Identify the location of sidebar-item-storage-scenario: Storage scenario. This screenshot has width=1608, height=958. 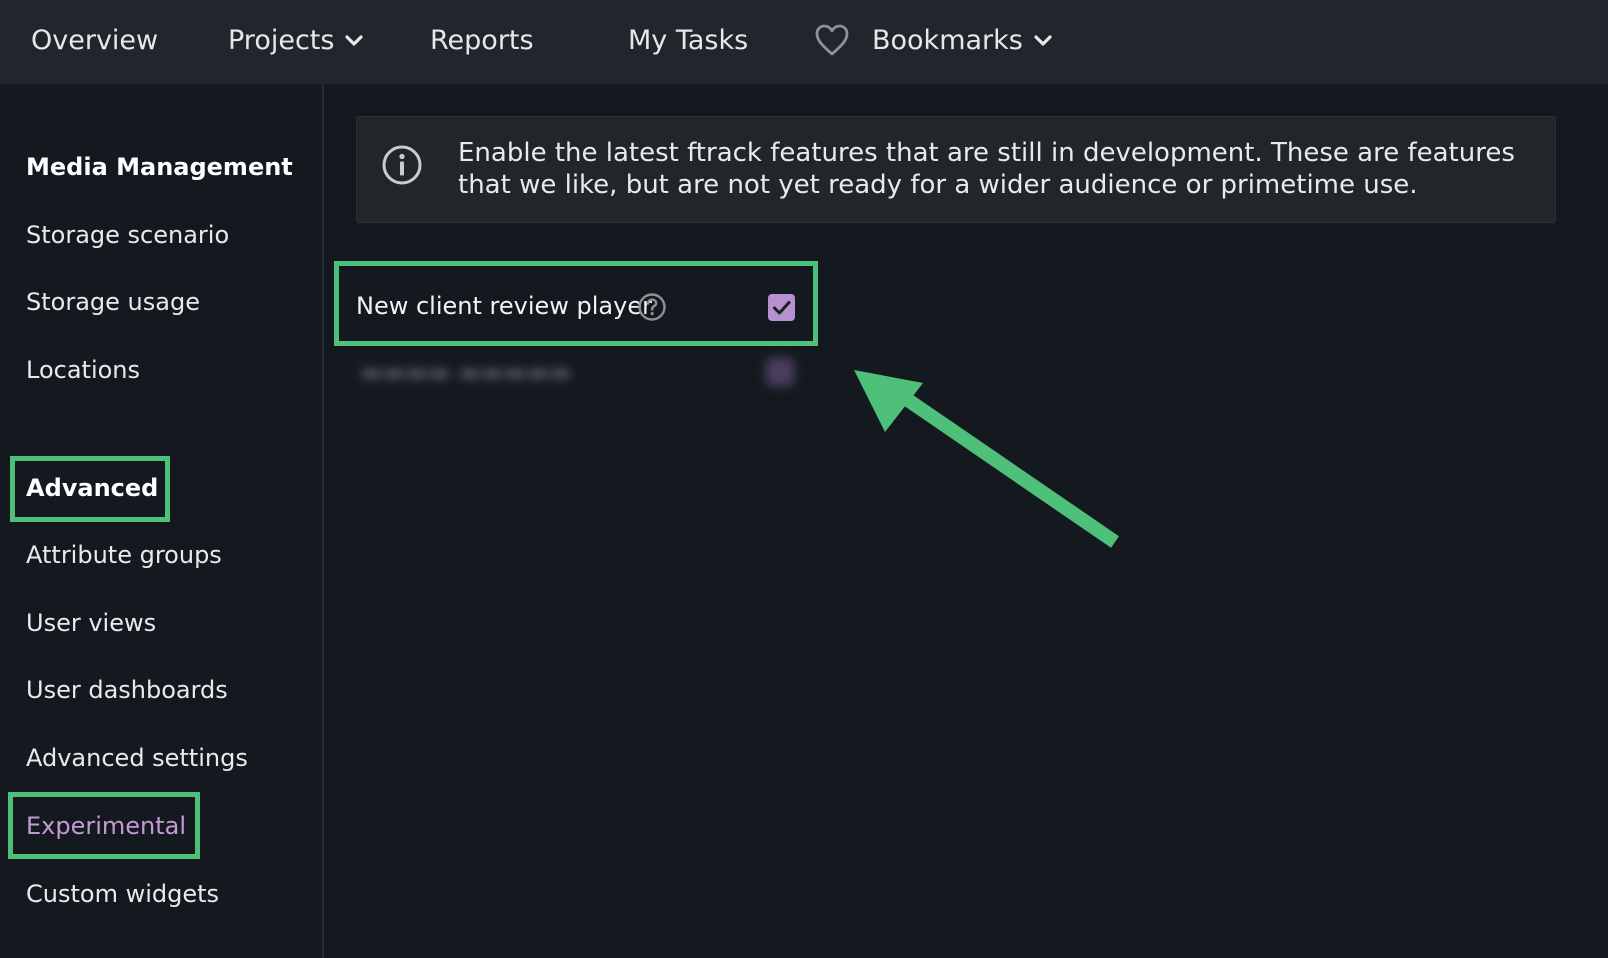
(127, 235).